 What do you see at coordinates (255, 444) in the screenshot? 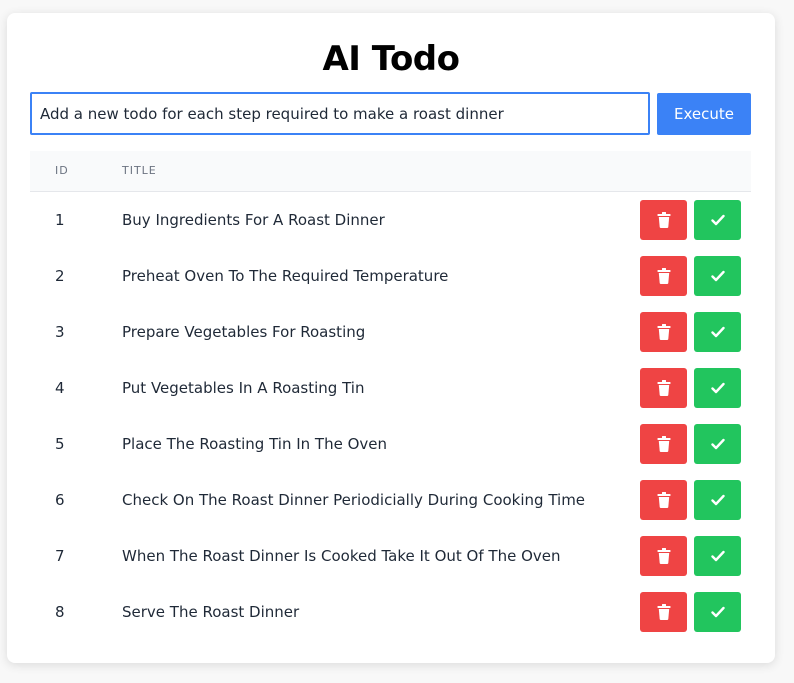
I see `todo-title: Place The Roasting Tin In The Oven` at bounding box center [255, 444].